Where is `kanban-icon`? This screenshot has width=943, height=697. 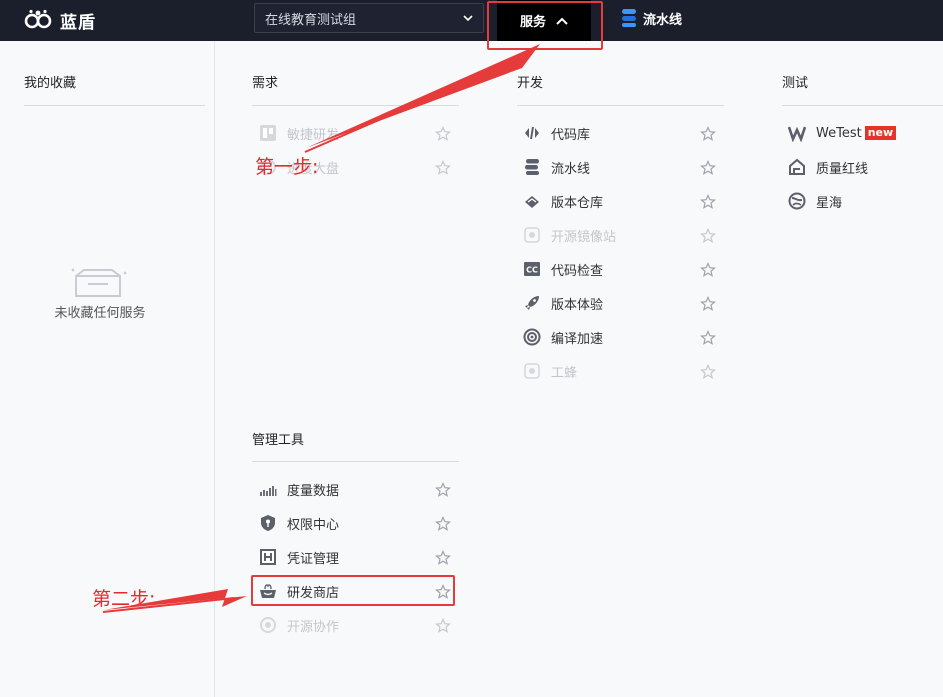
kanban-icon is located at coordinates (268, 133).